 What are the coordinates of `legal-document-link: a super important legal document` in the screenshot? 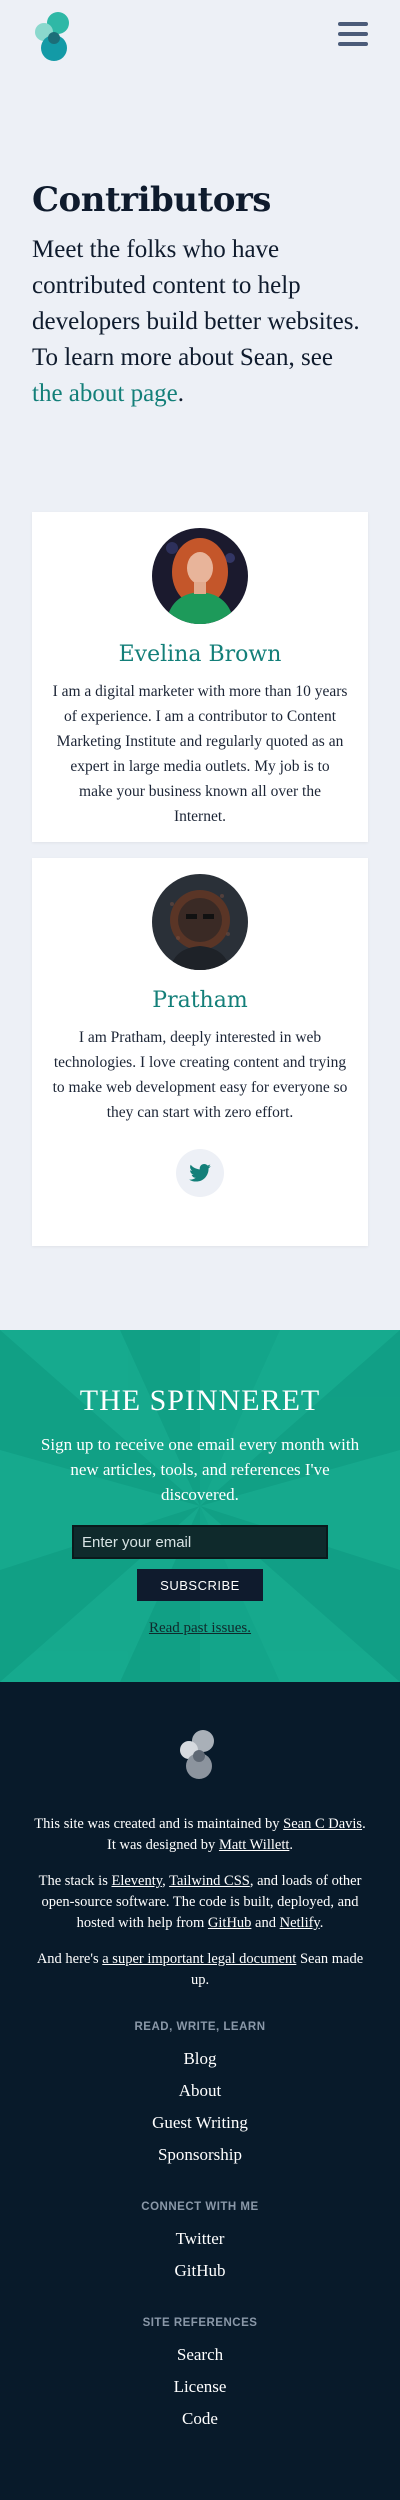 It's located at (199, 1959).